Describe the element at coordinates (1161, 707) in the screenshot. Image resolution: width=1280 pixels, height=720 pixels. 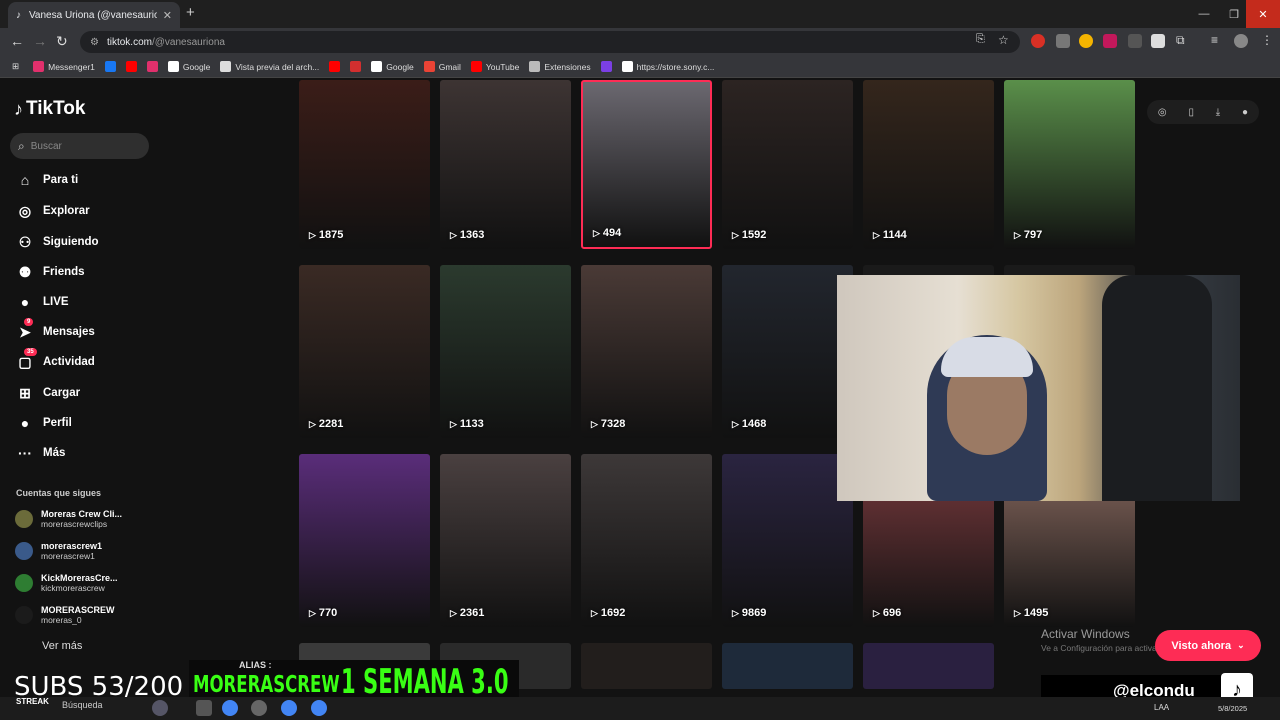
I see `language-indicator: LAA` at that location.